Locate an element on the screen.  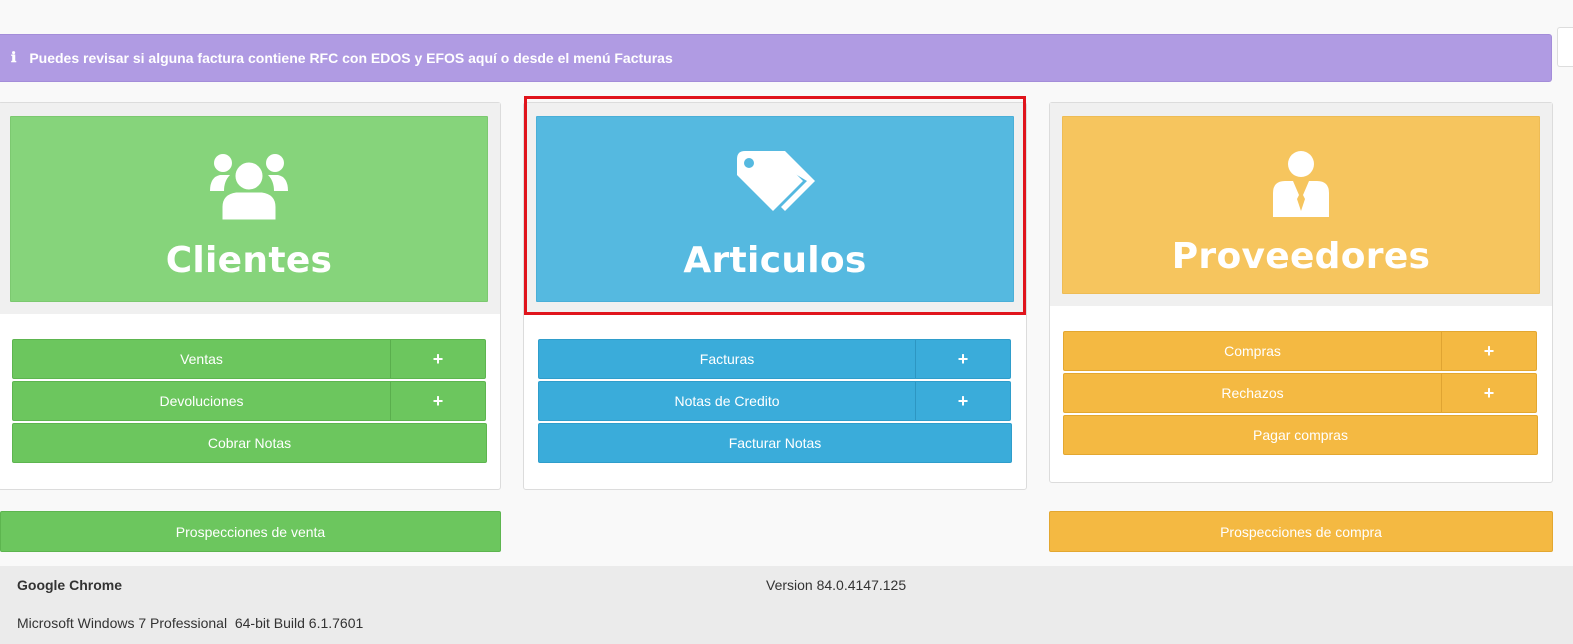
notas-credito-button: Notas de Credito + is located at coordinates (774, 401).